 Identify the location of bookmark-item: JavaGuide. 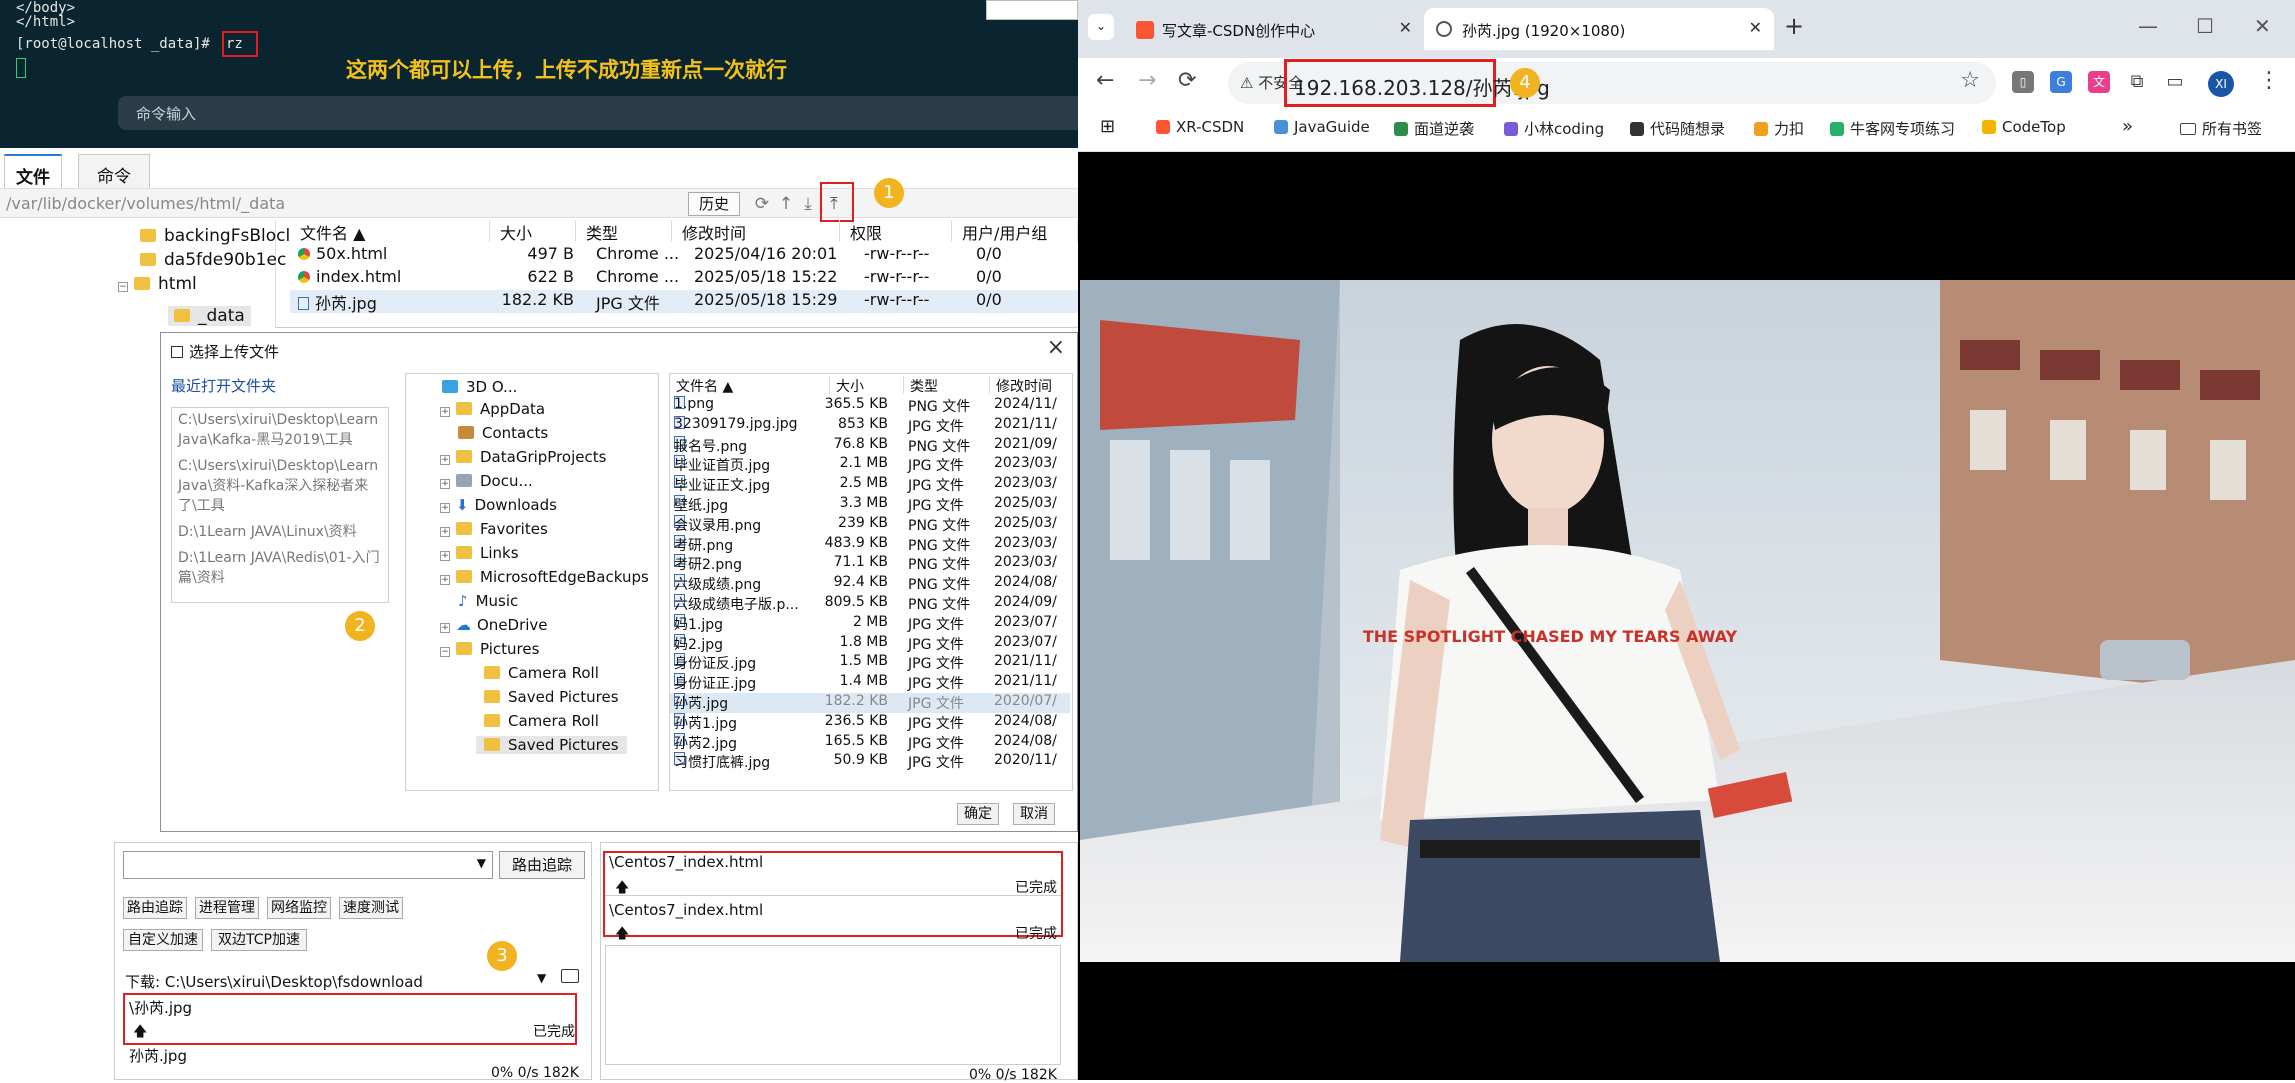
(1322, 127).